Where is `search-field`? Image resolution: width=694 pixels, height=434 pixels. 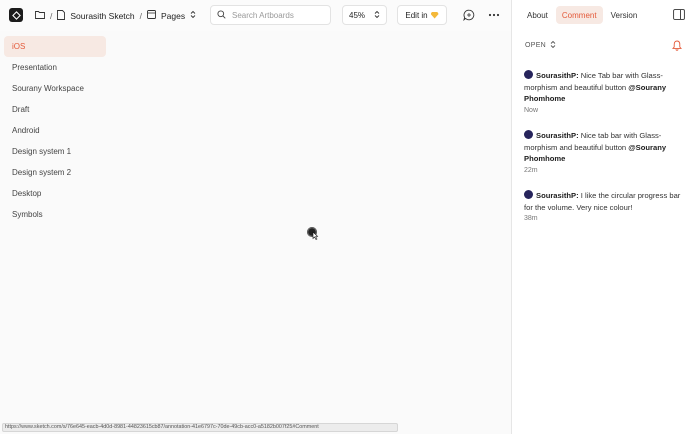 search-field is located at coordinates (270, 15).